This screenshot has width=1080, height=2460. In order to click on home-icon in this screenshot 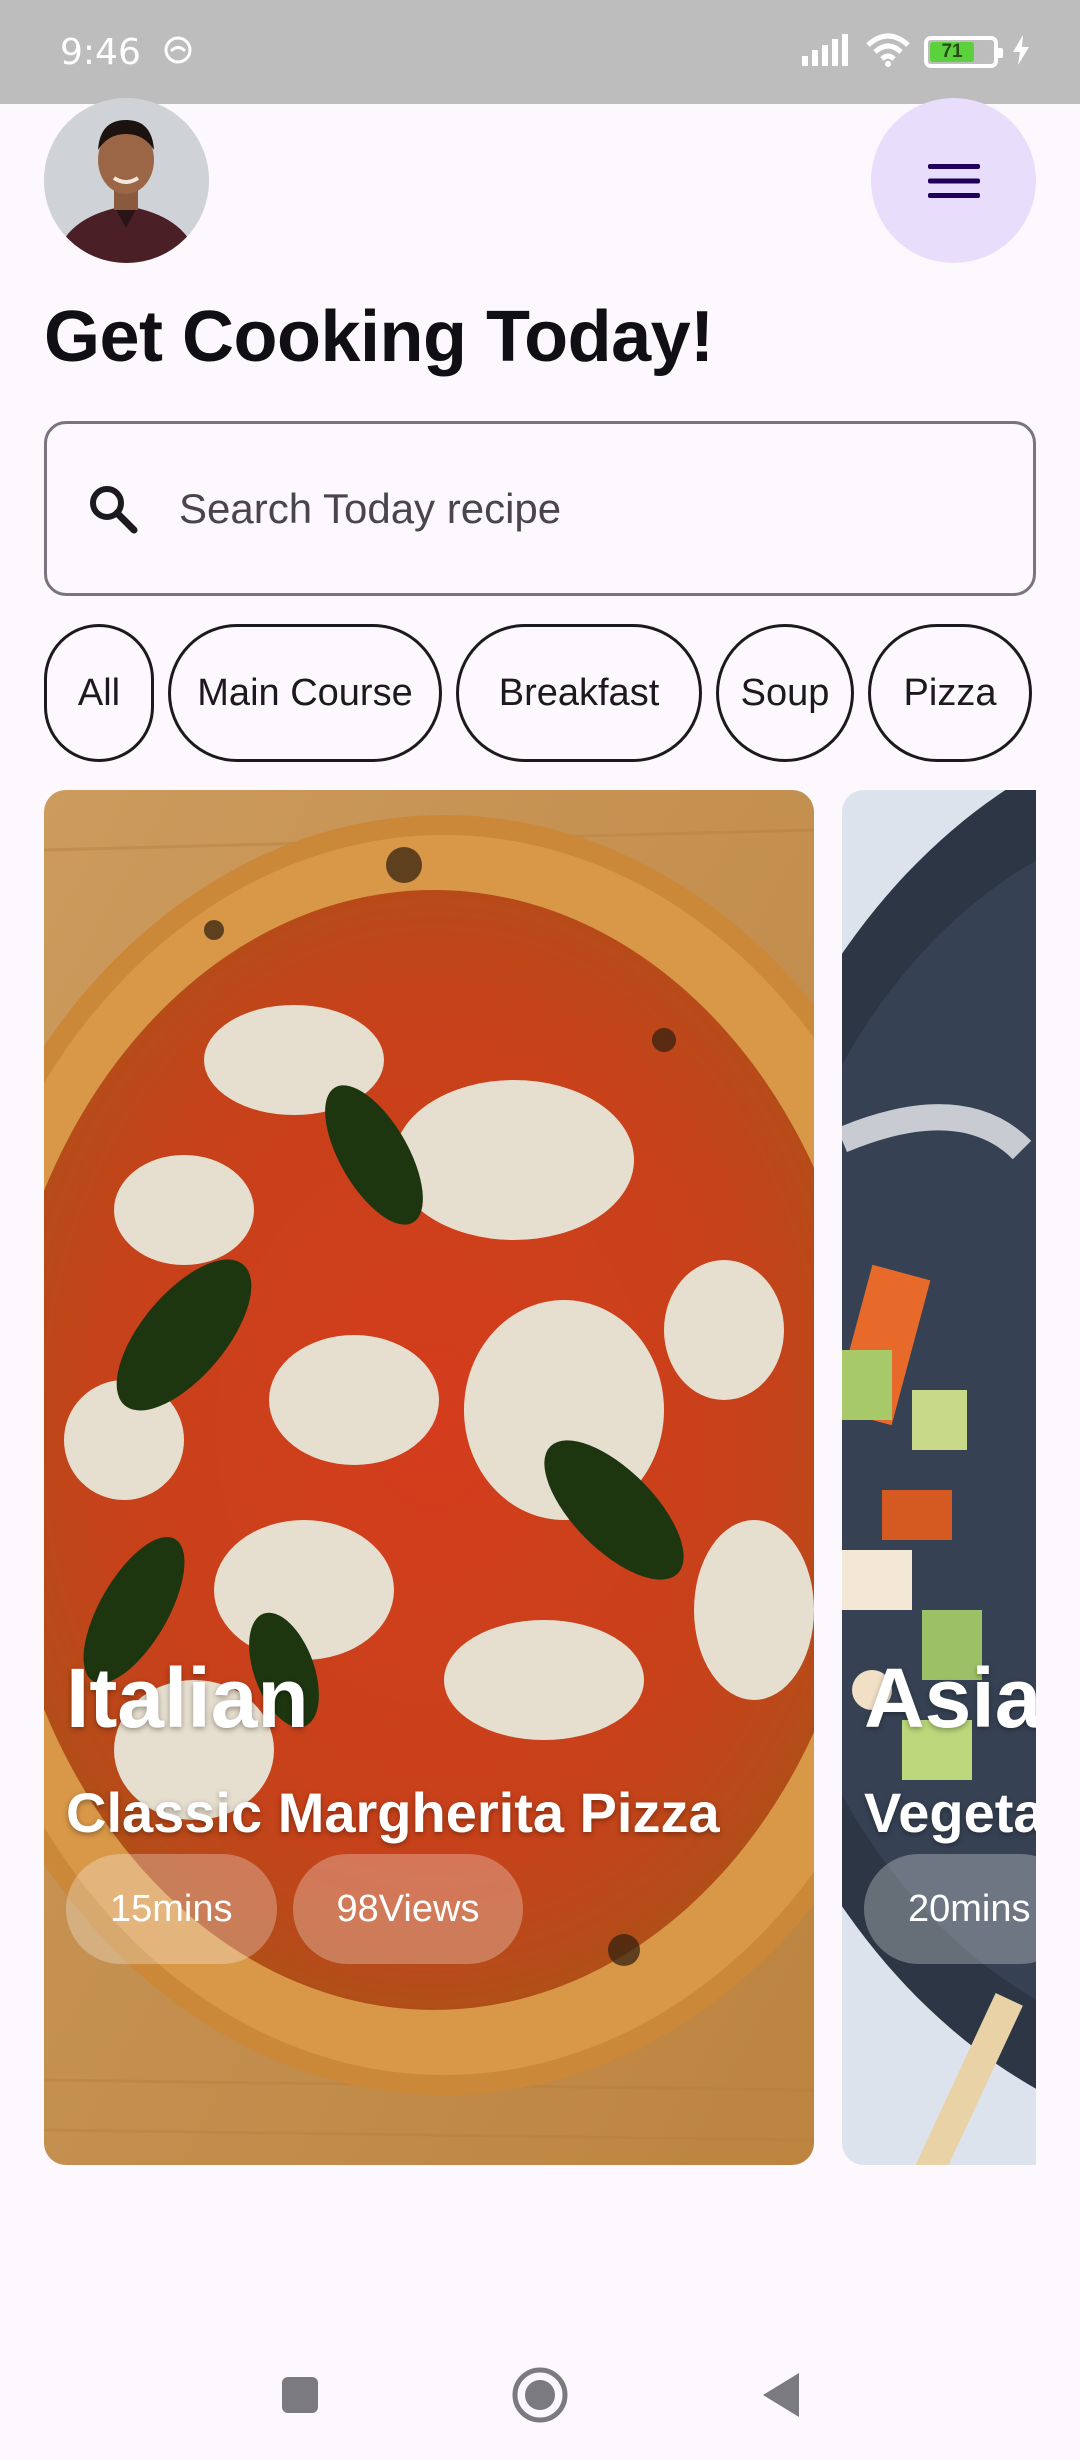, I will do `click(540, 2395)`.